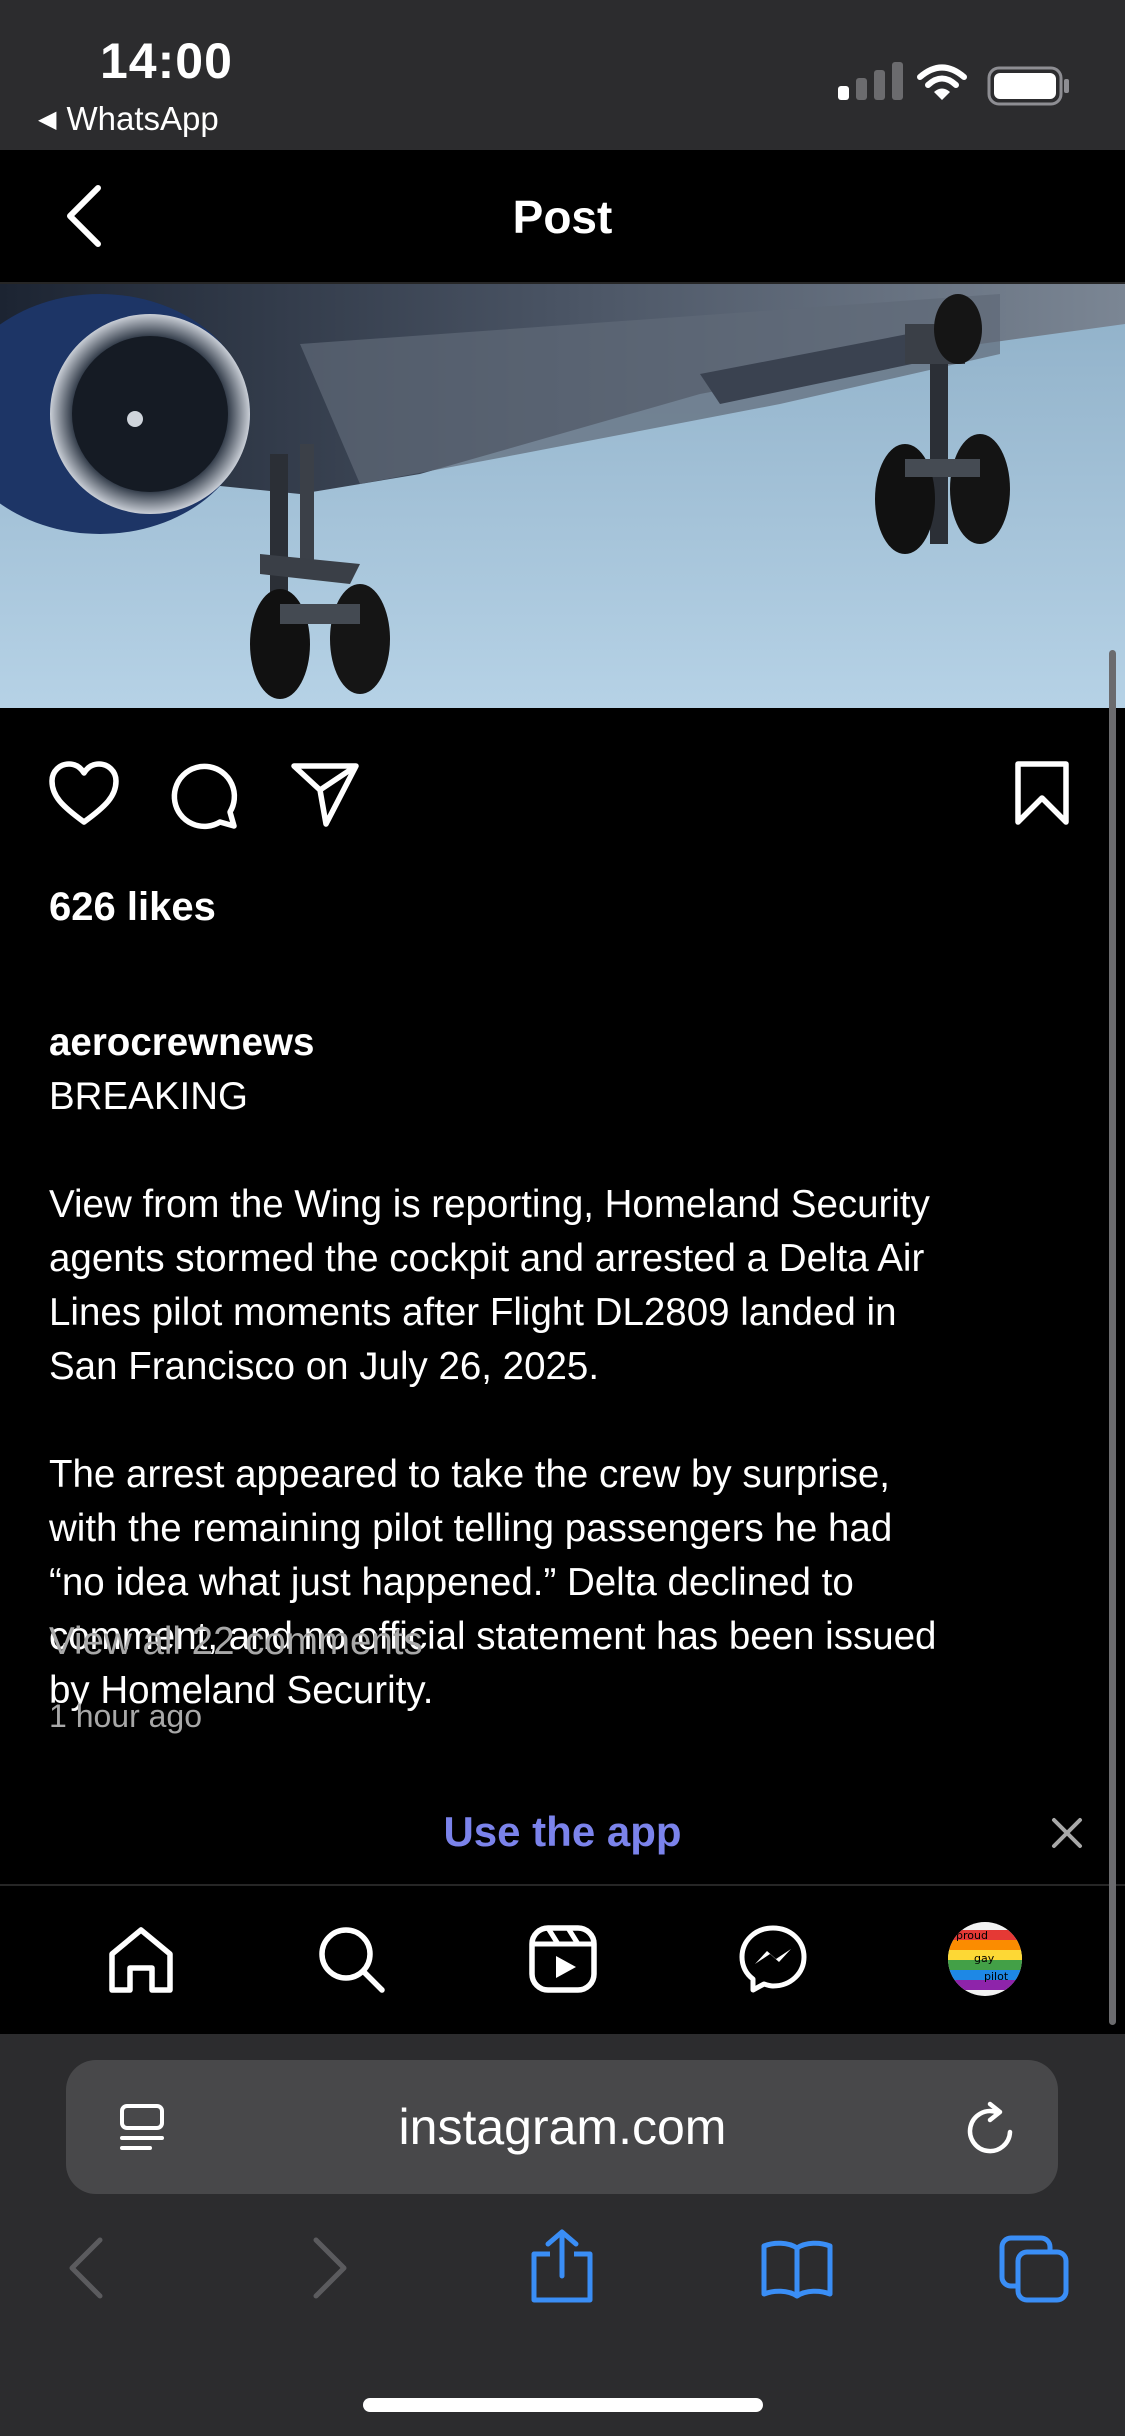 The width and height of the screenshot is (1125, 2436). What do you see at coordinates (141, 1962) in the screenshot?
I see `home-icon` at bounding box center [141, 1962].